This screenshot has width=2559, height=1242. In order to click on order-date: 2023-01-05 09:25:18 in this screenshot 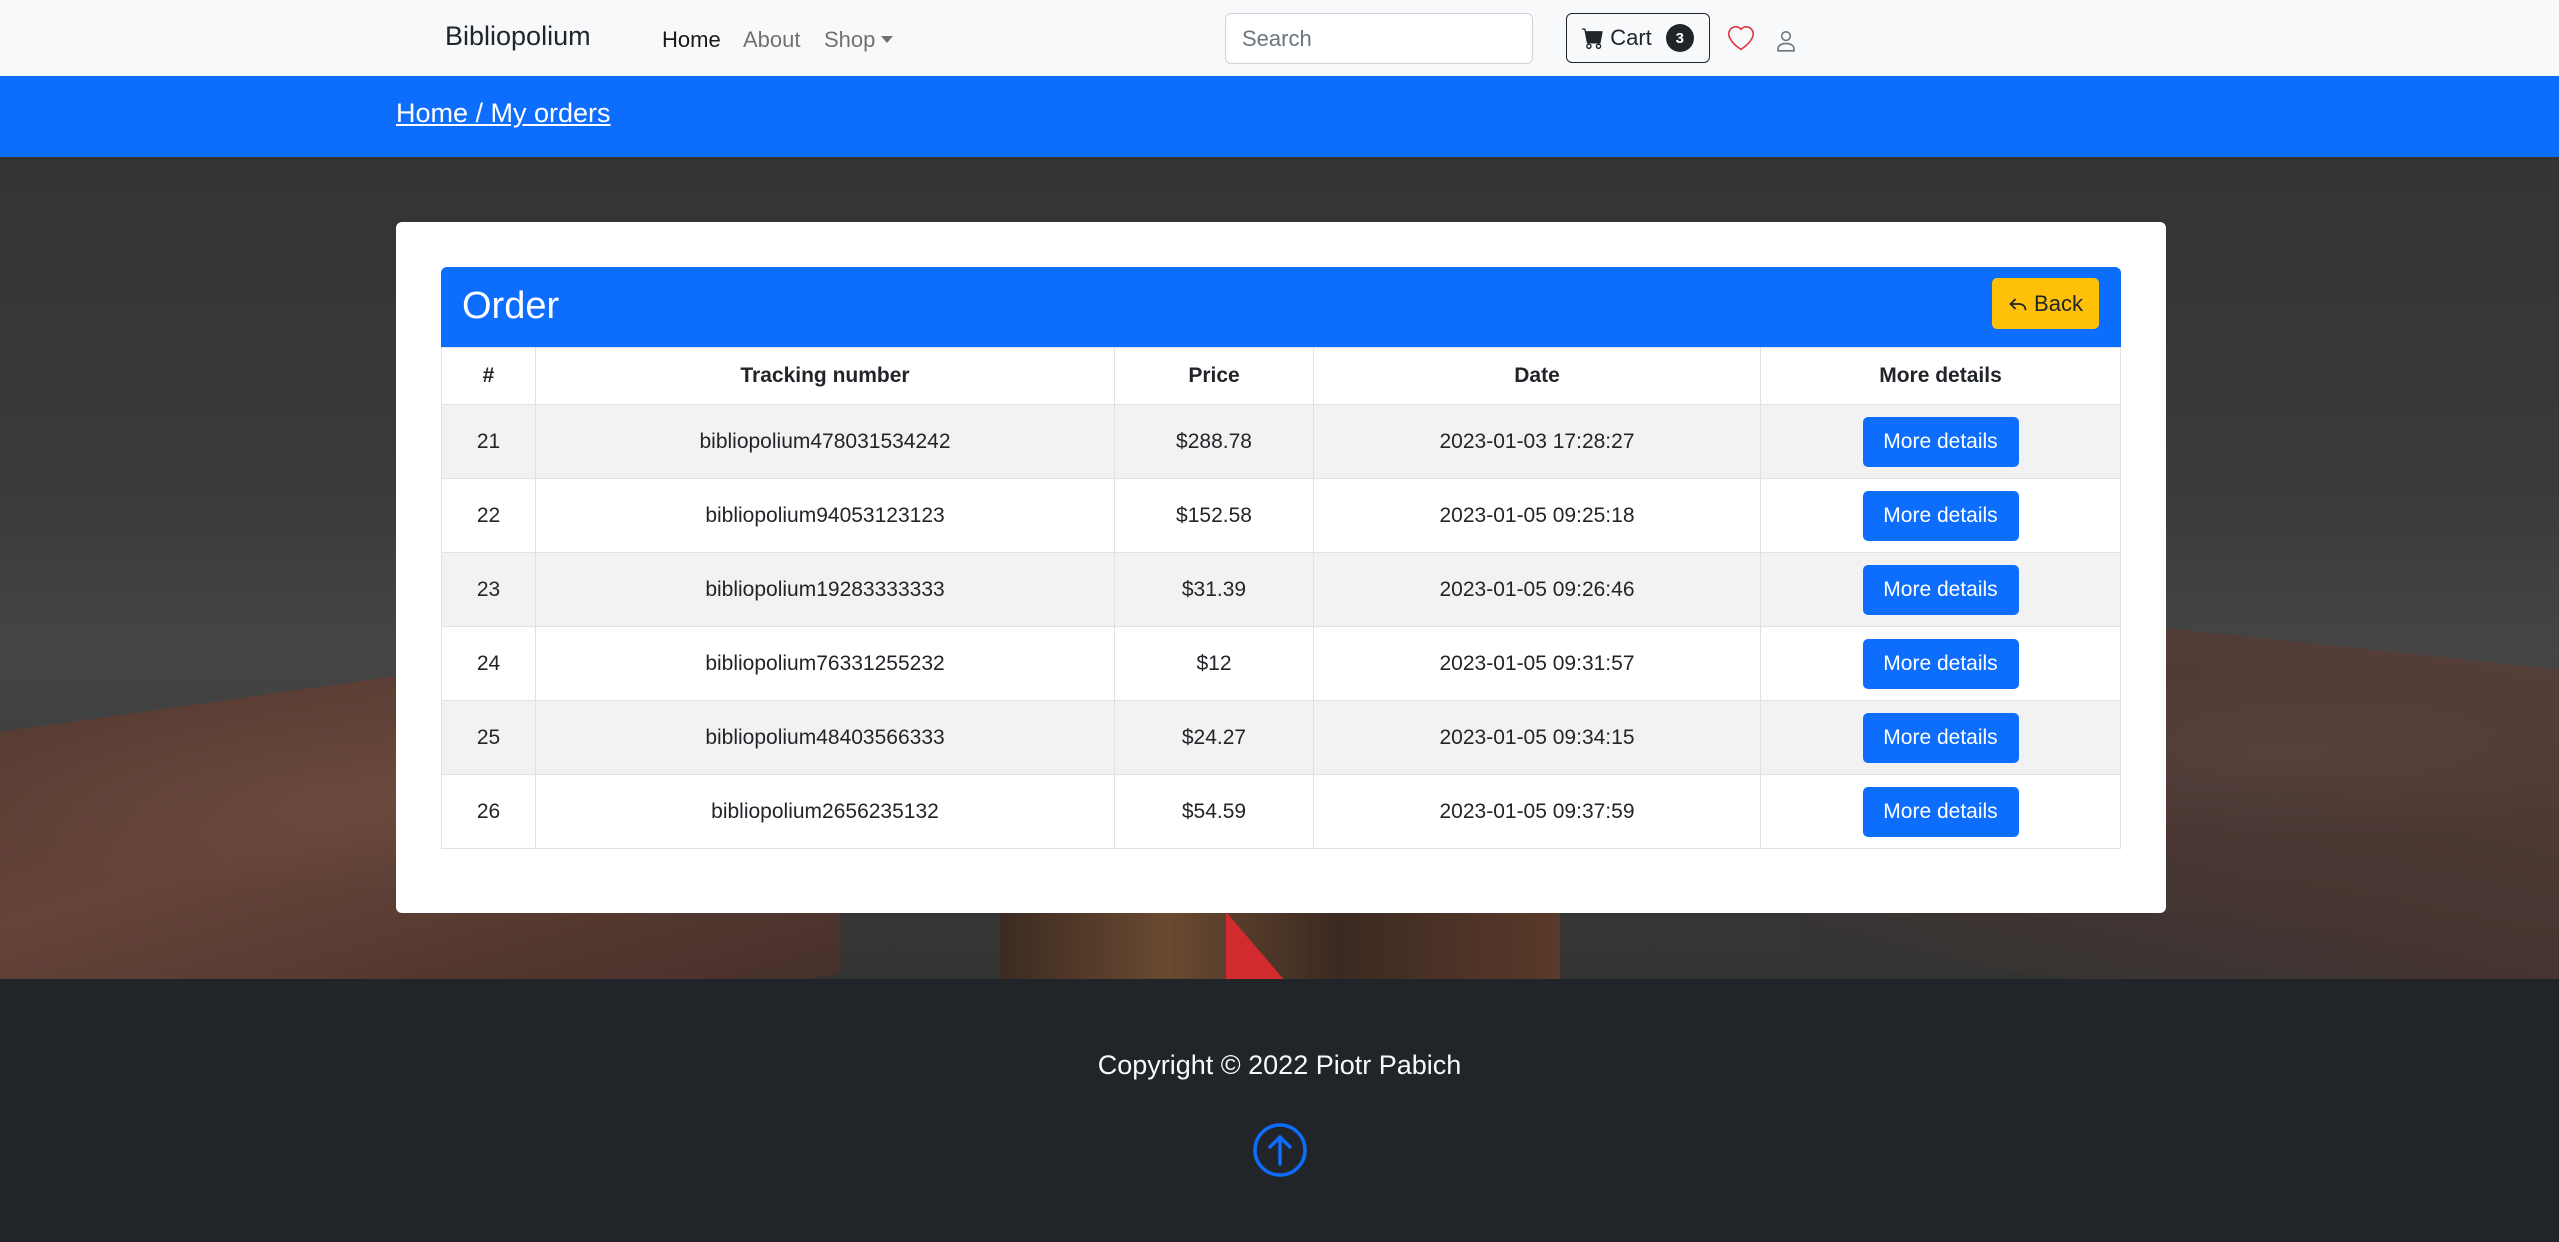, I will do `click(1537, 515)`.